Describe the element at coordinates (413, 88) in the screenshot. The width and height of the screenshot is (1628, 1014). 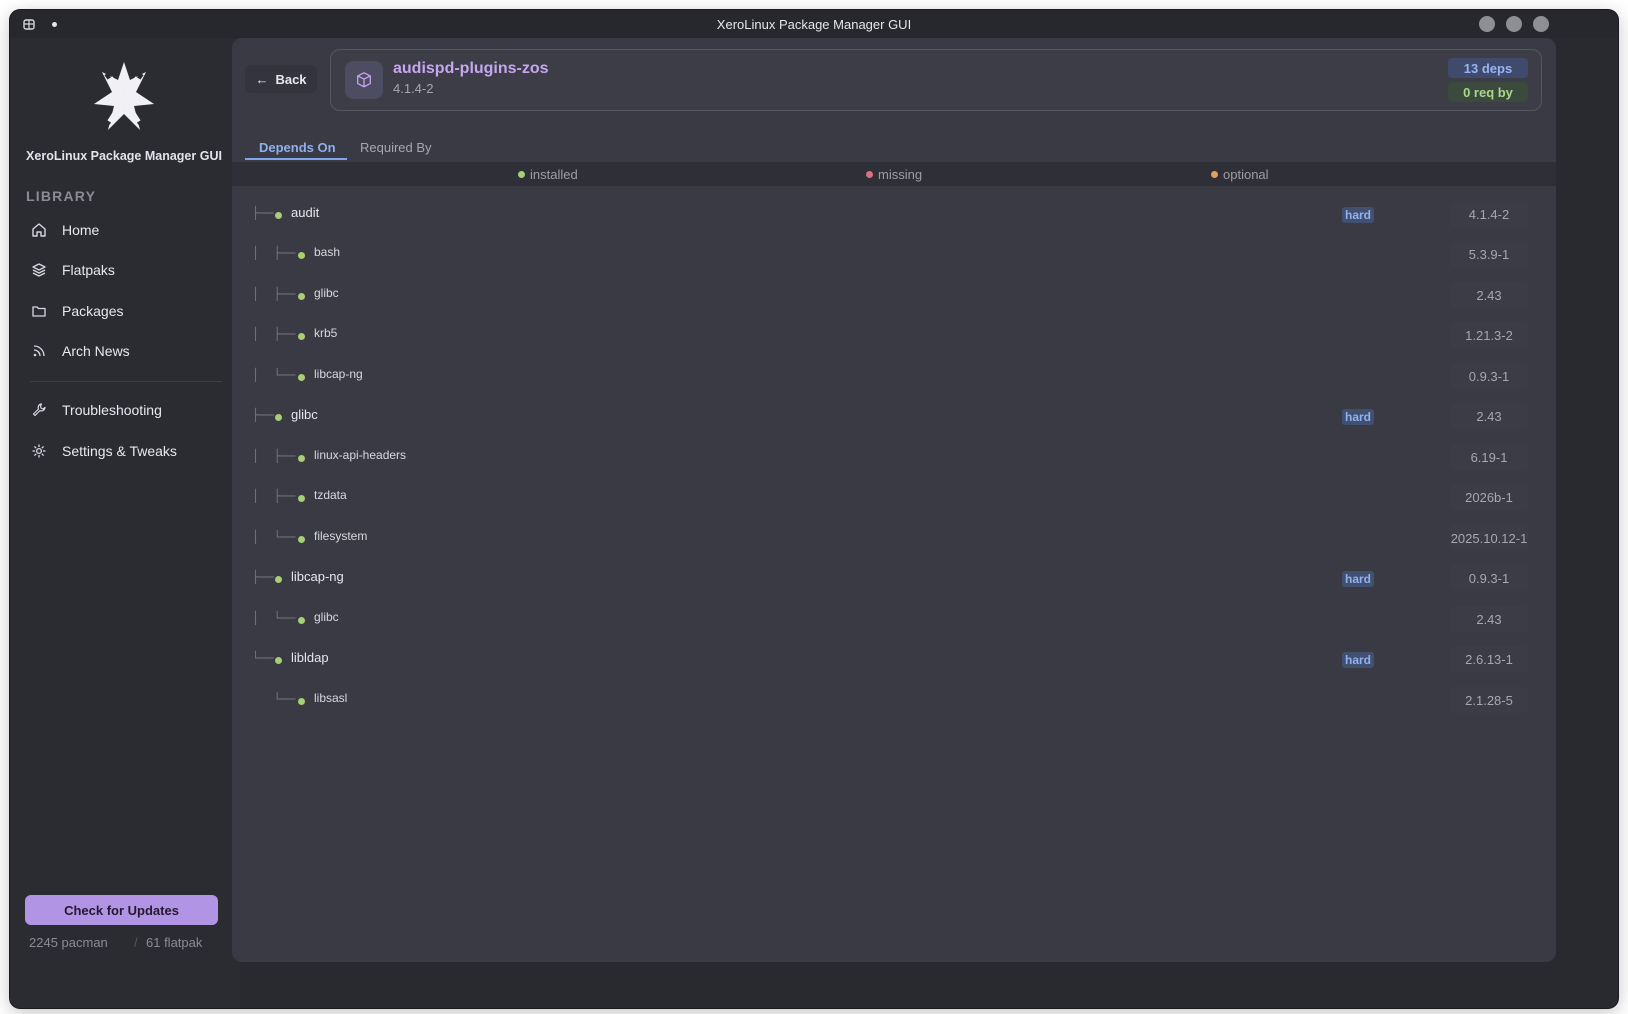
I see `package-version: 4.1.4-2` at that location.